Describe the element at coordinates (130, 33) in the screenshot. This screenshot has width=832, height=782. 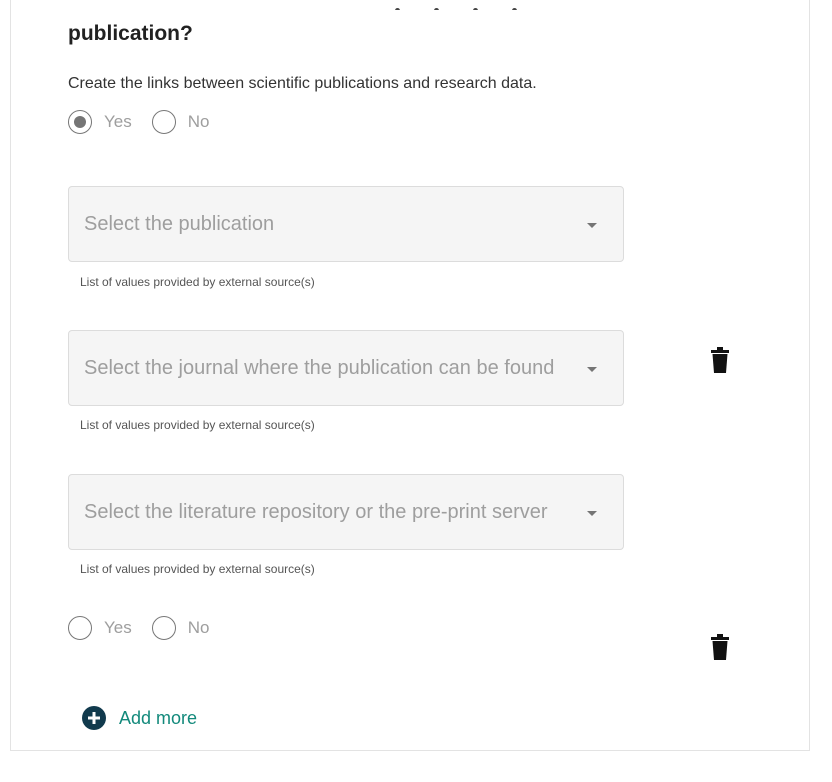
I see `question-title: publication?` at that location.